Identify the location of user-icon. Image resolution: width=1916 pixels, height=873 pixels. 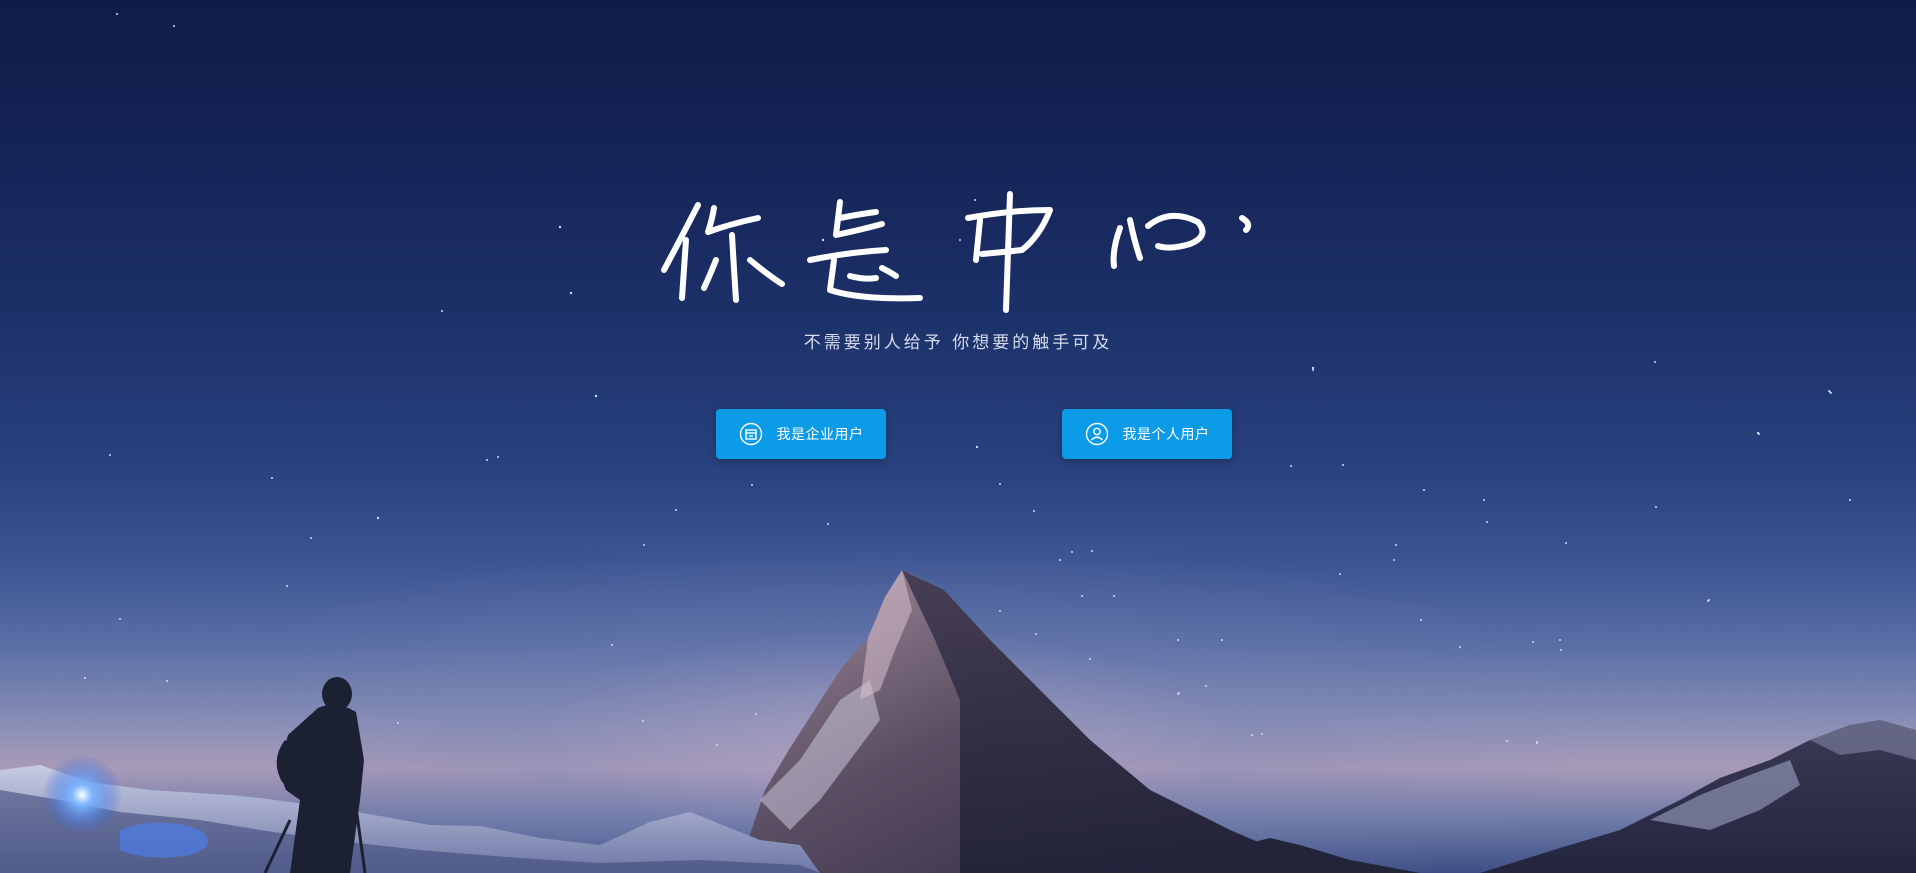
(1097, 434).